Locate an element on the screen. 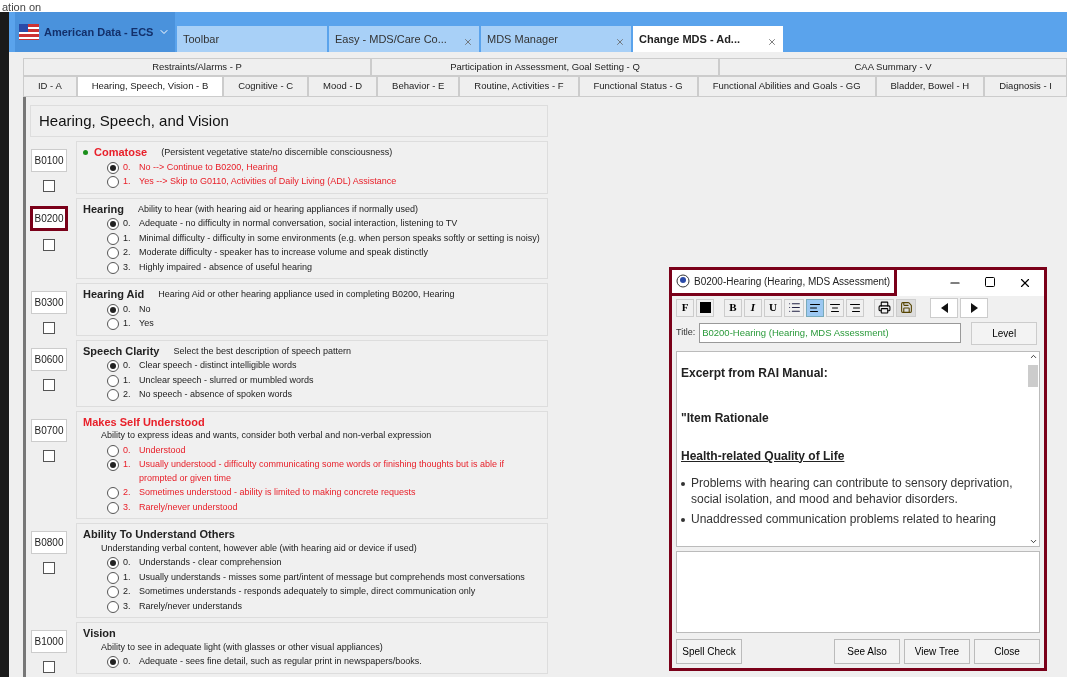 This screenshot has width=1067, height=677. section-tab: Mood - D is located at coordinates (343, 86).